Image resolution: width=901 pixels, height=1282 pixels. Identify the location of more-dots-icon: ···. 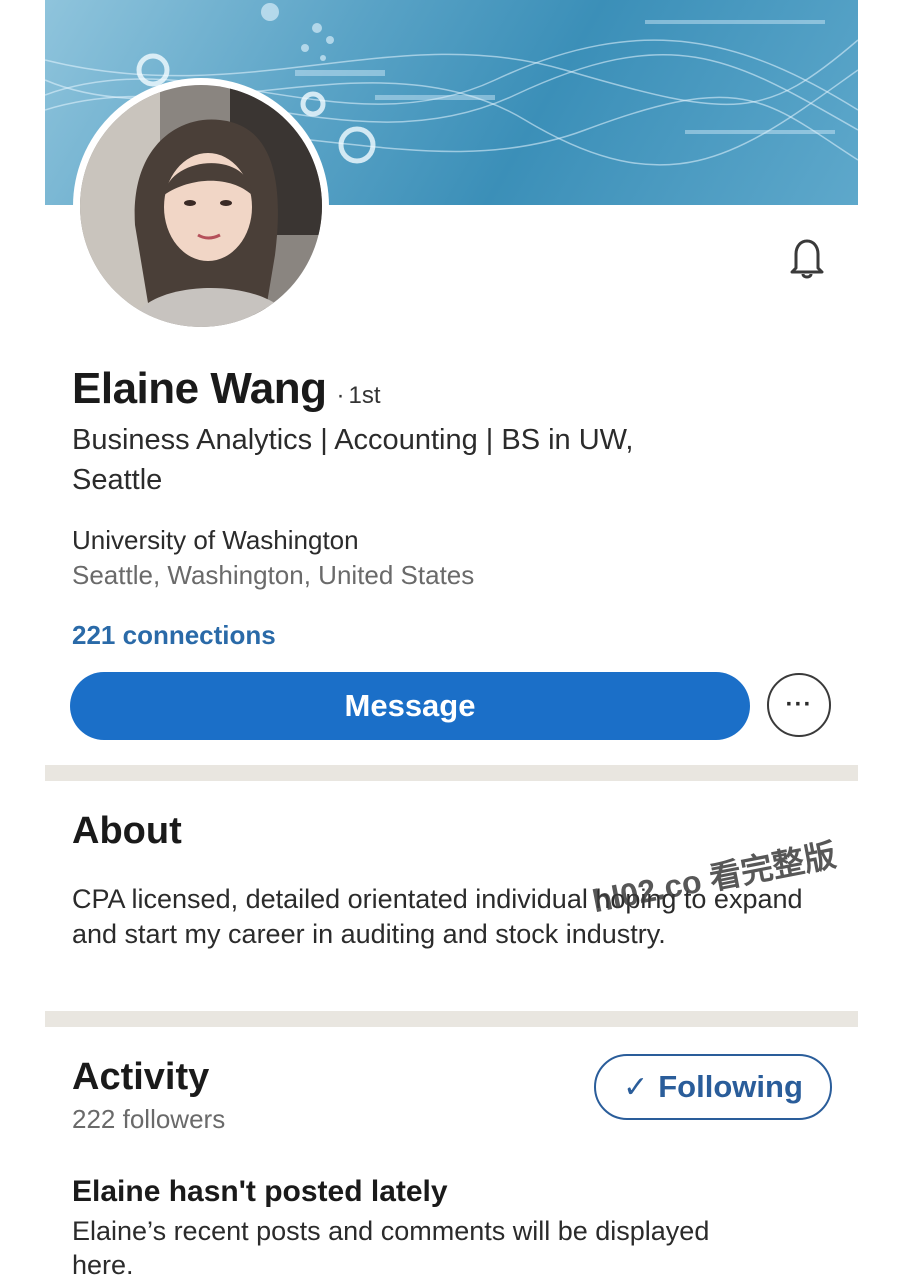
(799, 704).